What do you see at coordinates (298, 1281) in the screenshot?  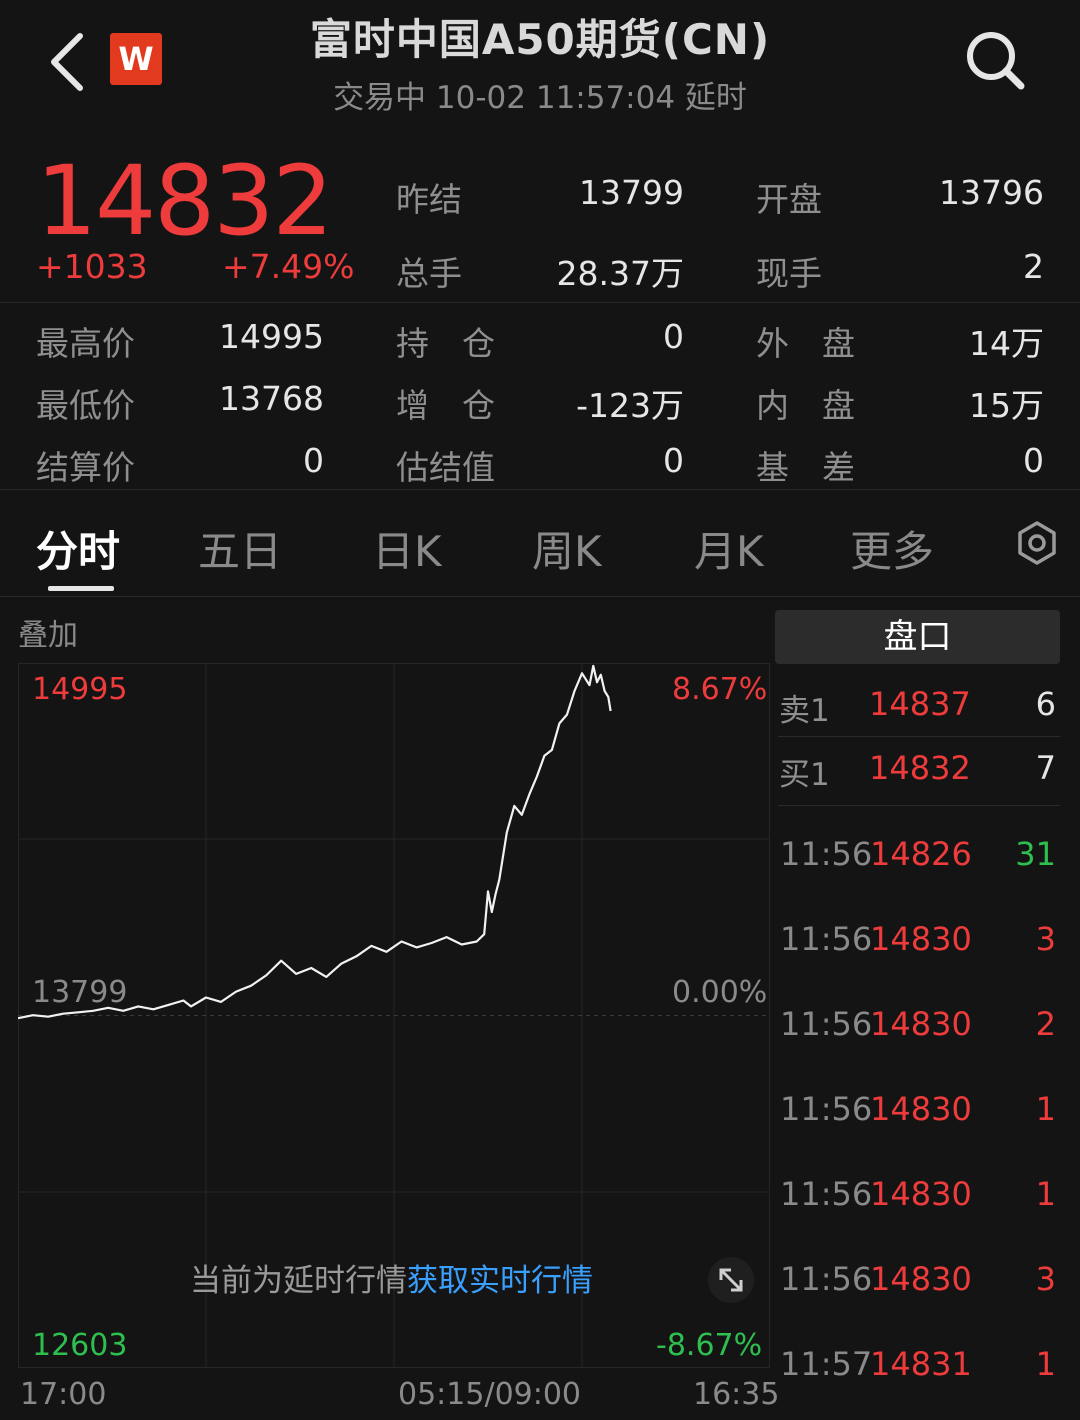 I see `delayed-text: 当前为延时行情` at bounding box center [298, 1281].